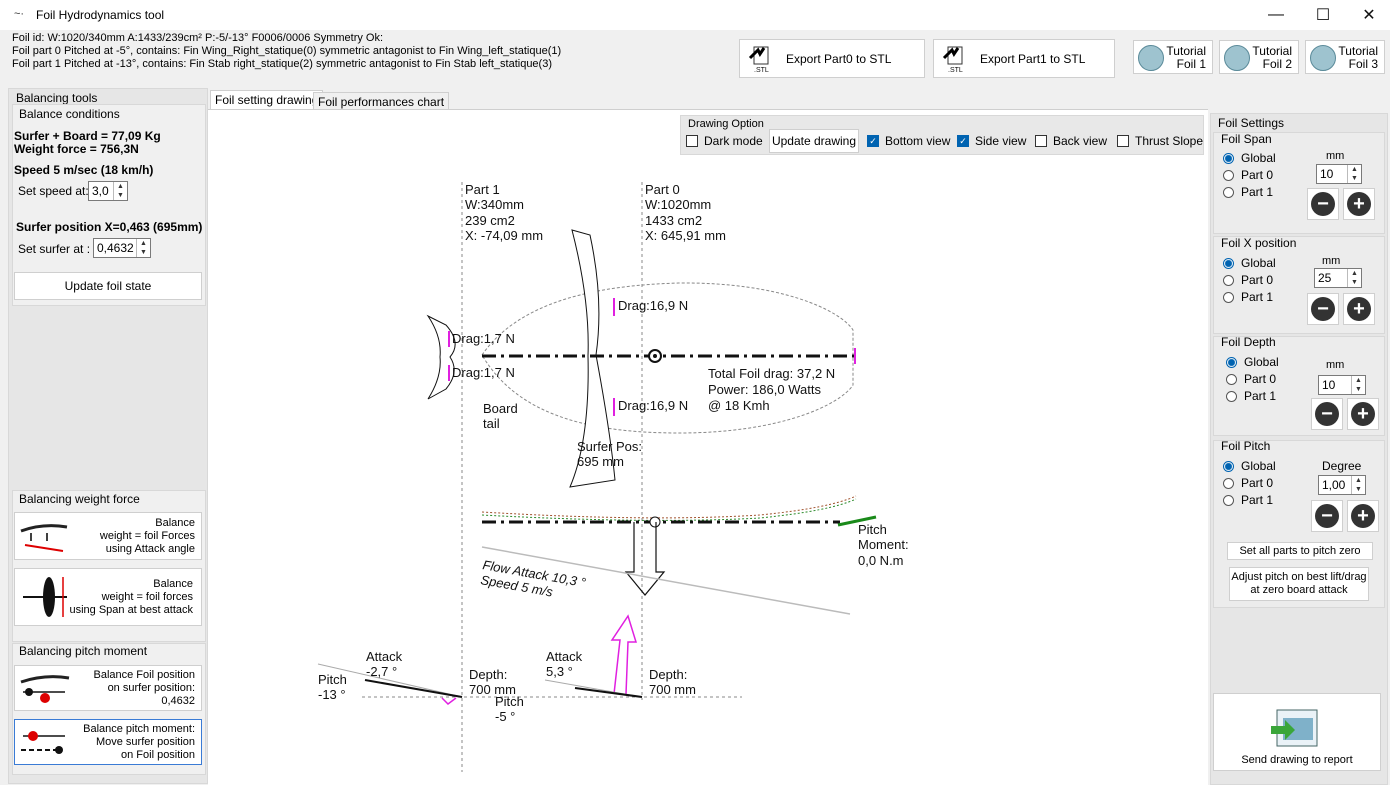 The width and height of the screenshot is (1390, 785). What do you see at coordinates (609, 446) in the screenshot?
I see `surfer-pos-label: Surfer Pos:` at bounding box center [609, 446].